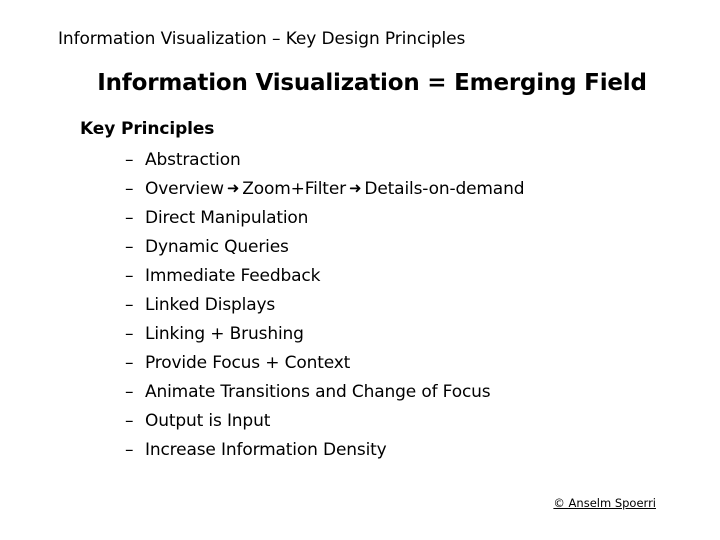  What do you see at coordinates (380, 218) in the screenshot?
I see `list-item: – Direct Manipulation` at bounding box center [380, 218].